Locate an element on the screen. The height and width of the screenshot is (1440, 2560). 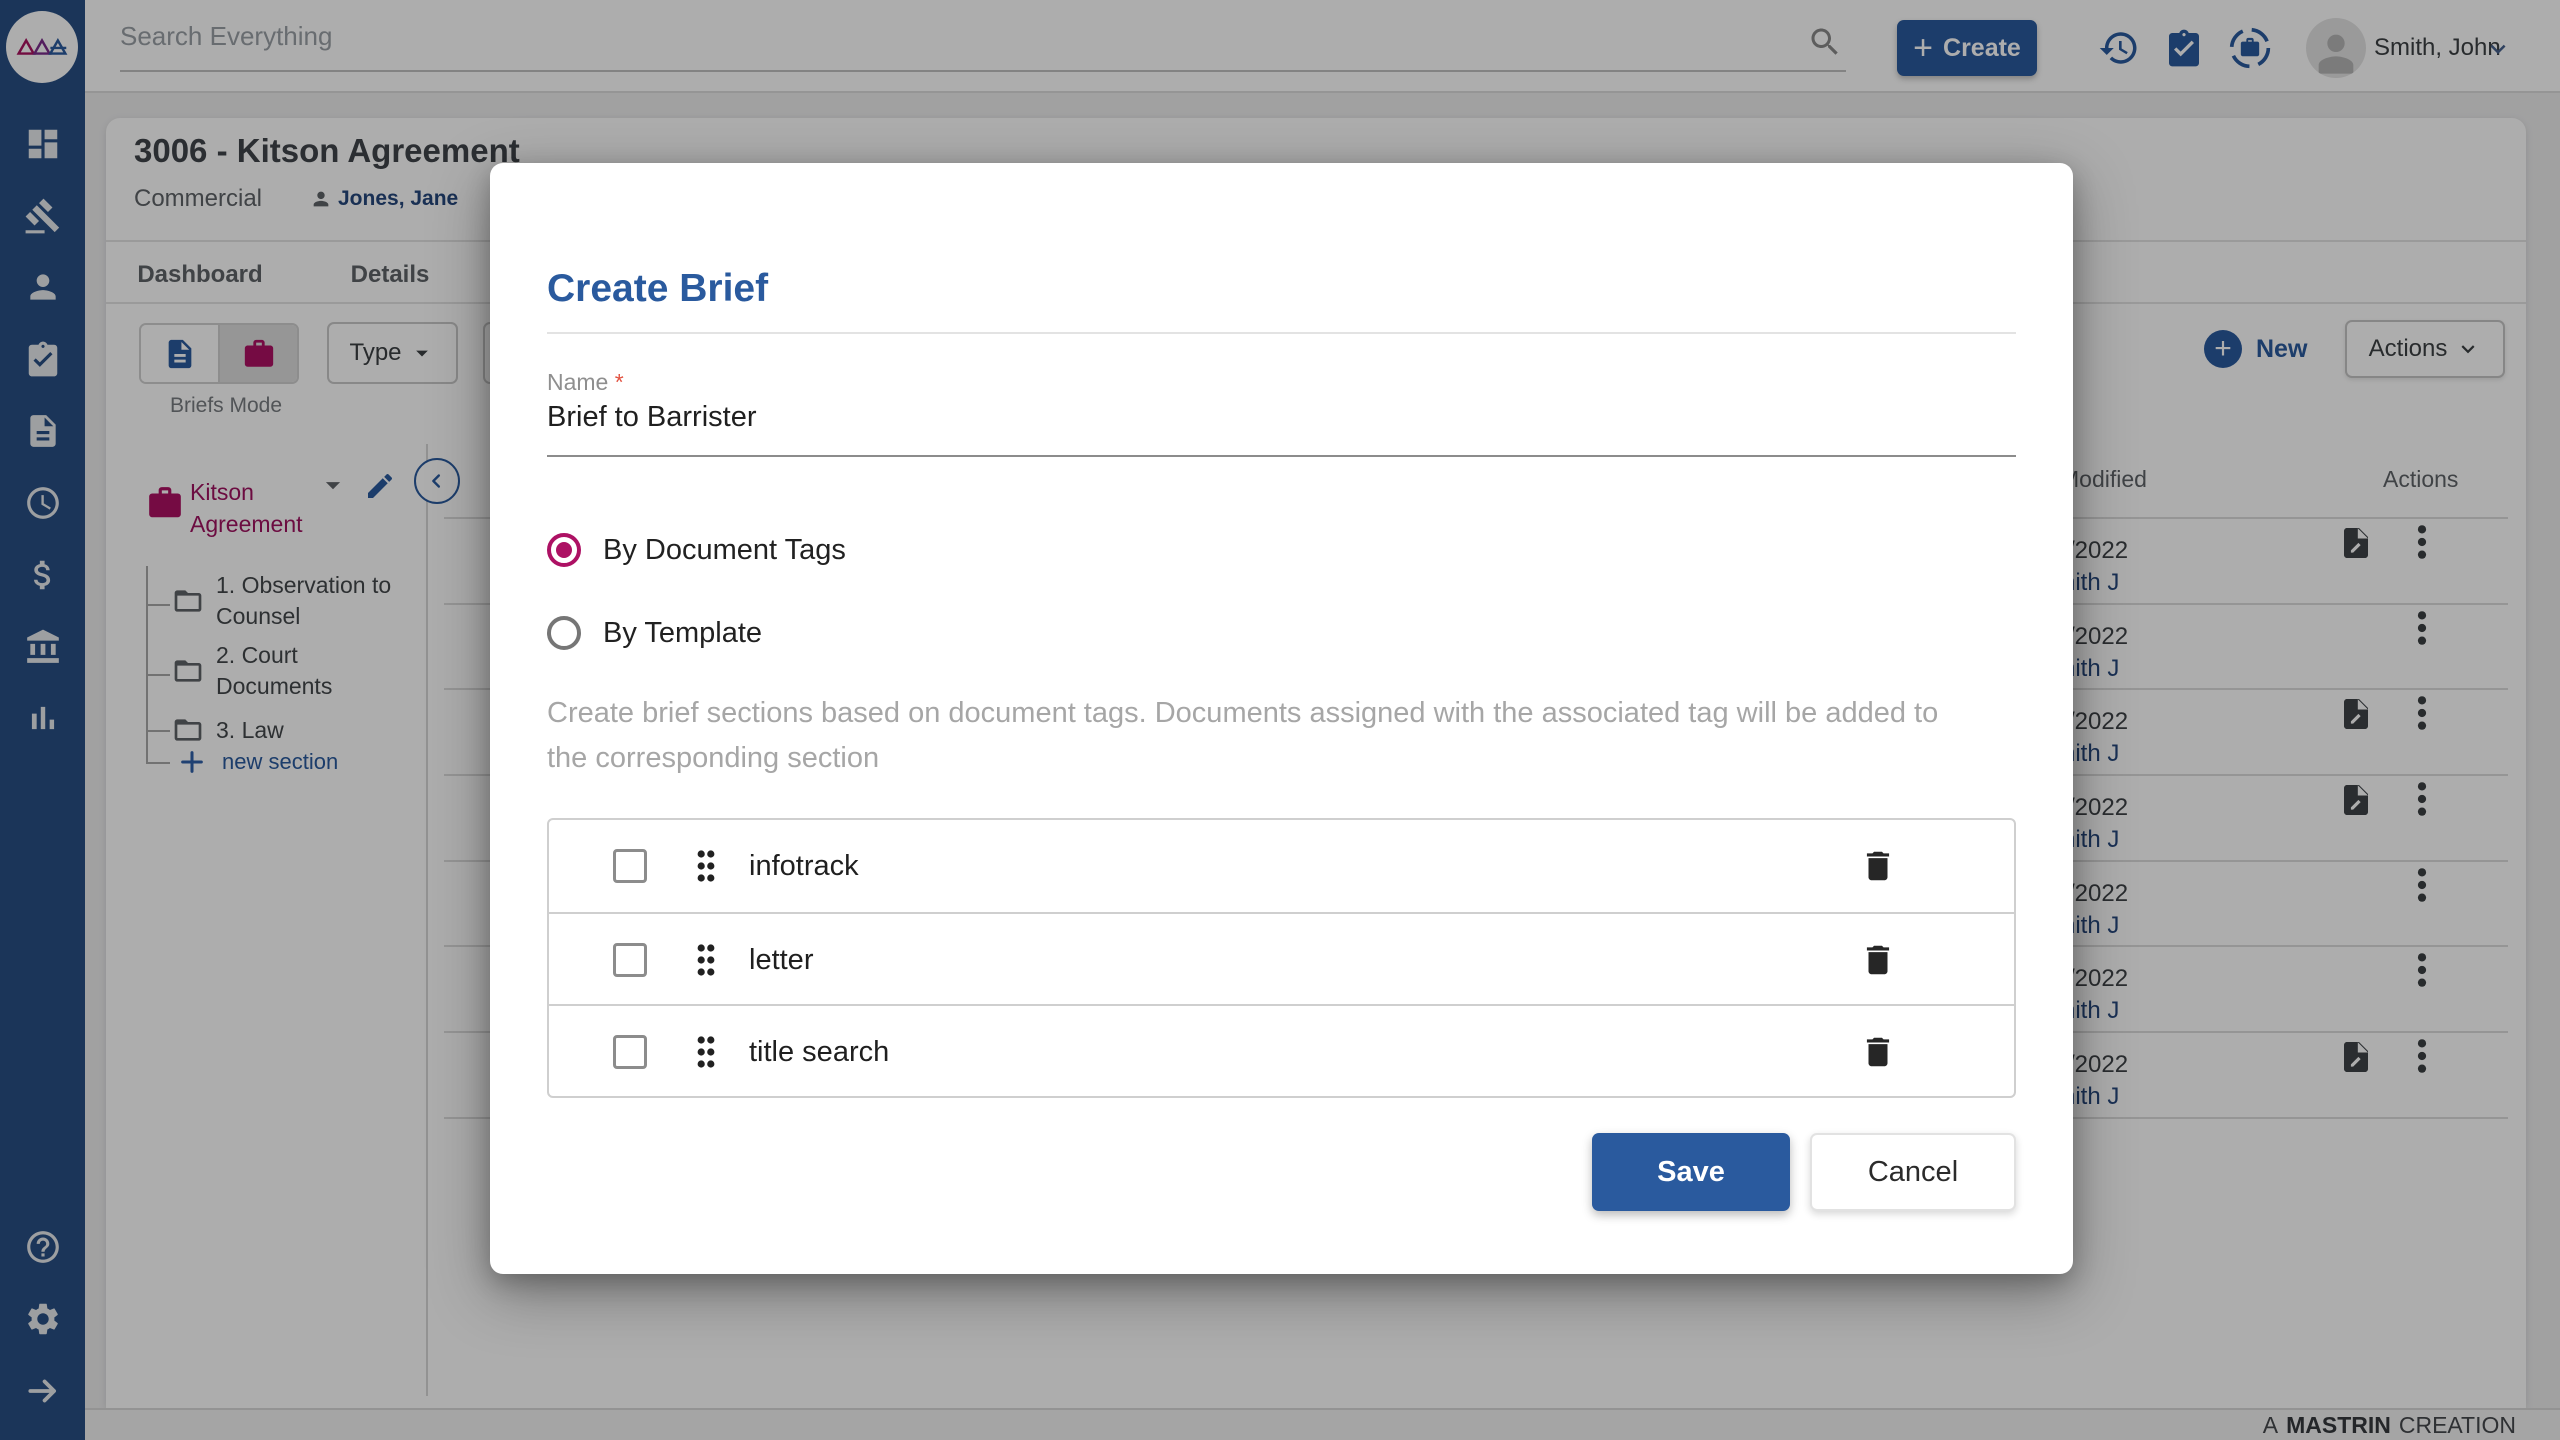
brief-sections-list: infotrack letter title search is located at coordinates (1281, 958).